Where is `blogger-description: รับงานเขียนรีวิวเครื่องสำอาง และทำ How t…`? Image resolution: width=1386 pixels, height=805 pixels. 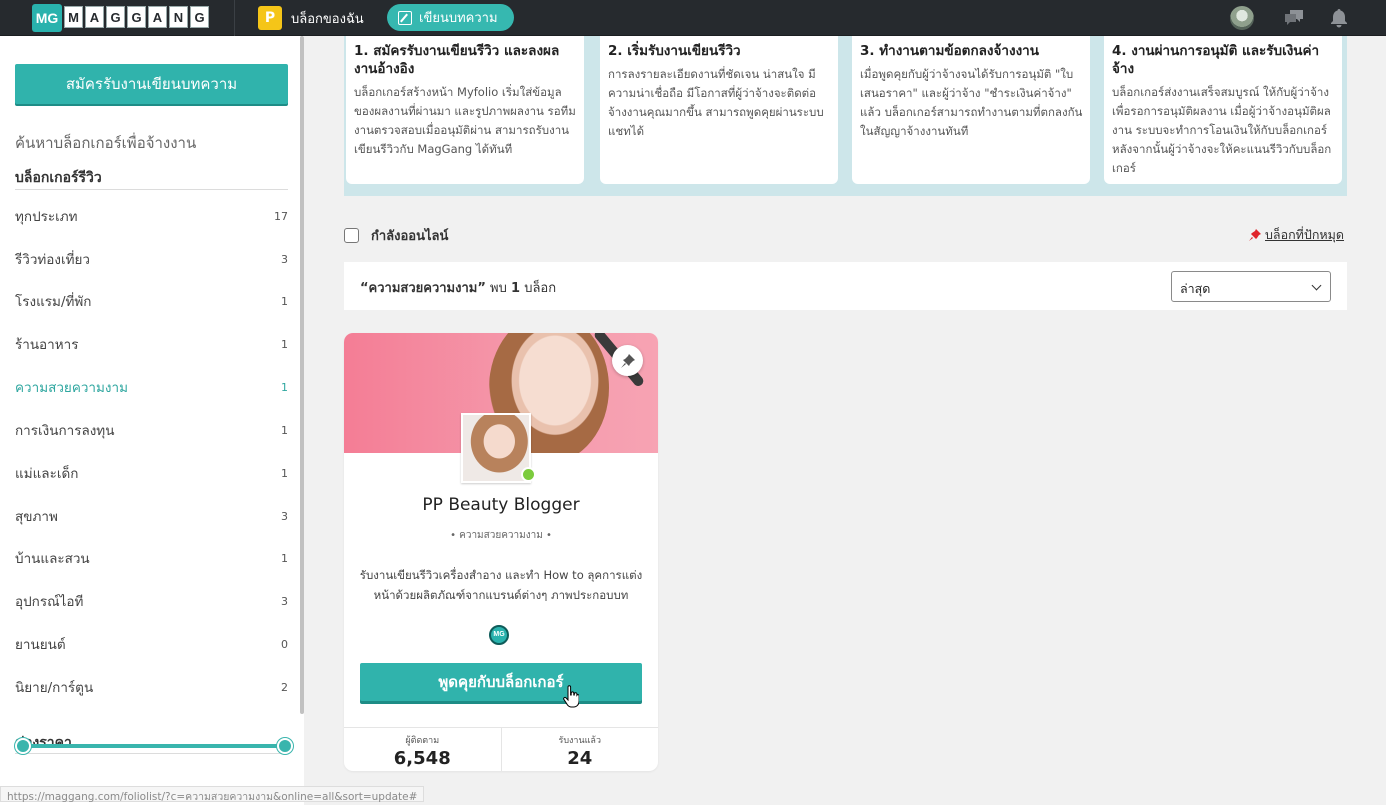
blogger-description: รับงานเขียนรีวิวเครื่องสำอาง และทำ How t… is located at coordinates (501, 585).